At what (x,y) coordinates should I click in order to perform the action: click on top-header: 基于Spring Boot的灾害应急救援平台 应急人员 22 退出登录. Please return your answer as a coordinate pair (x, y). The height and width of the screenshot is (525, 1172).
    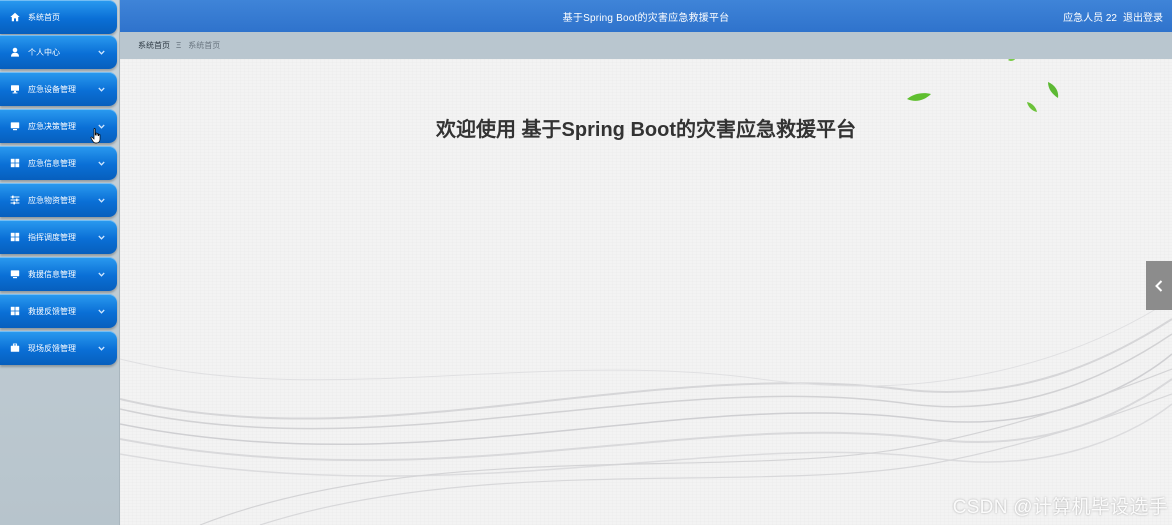
    Looking at the image, I should click on (646, 16).